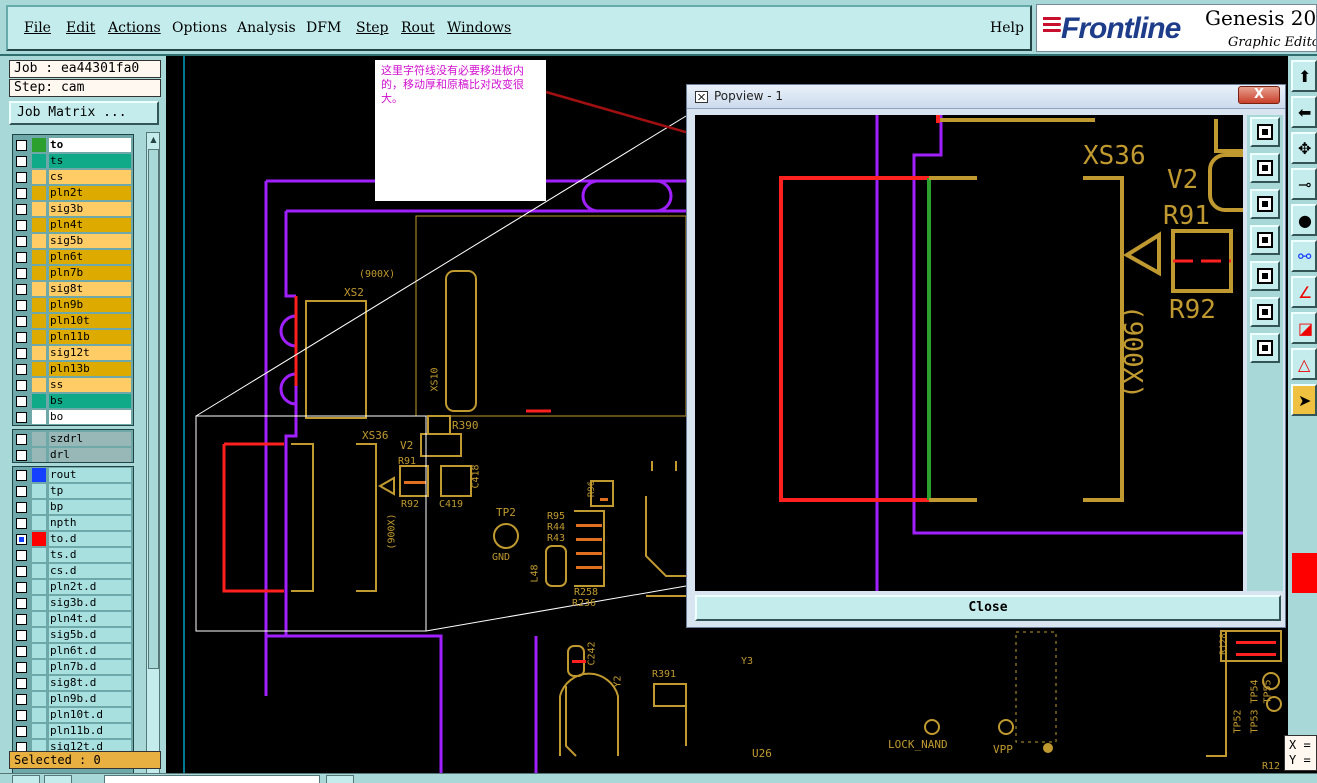 This screenshot has height=783, width=1317. What do you see at coordinates (90, 369) in the screenshot?
I see `layer-name: pln13b` at bounding box center [90, 369].